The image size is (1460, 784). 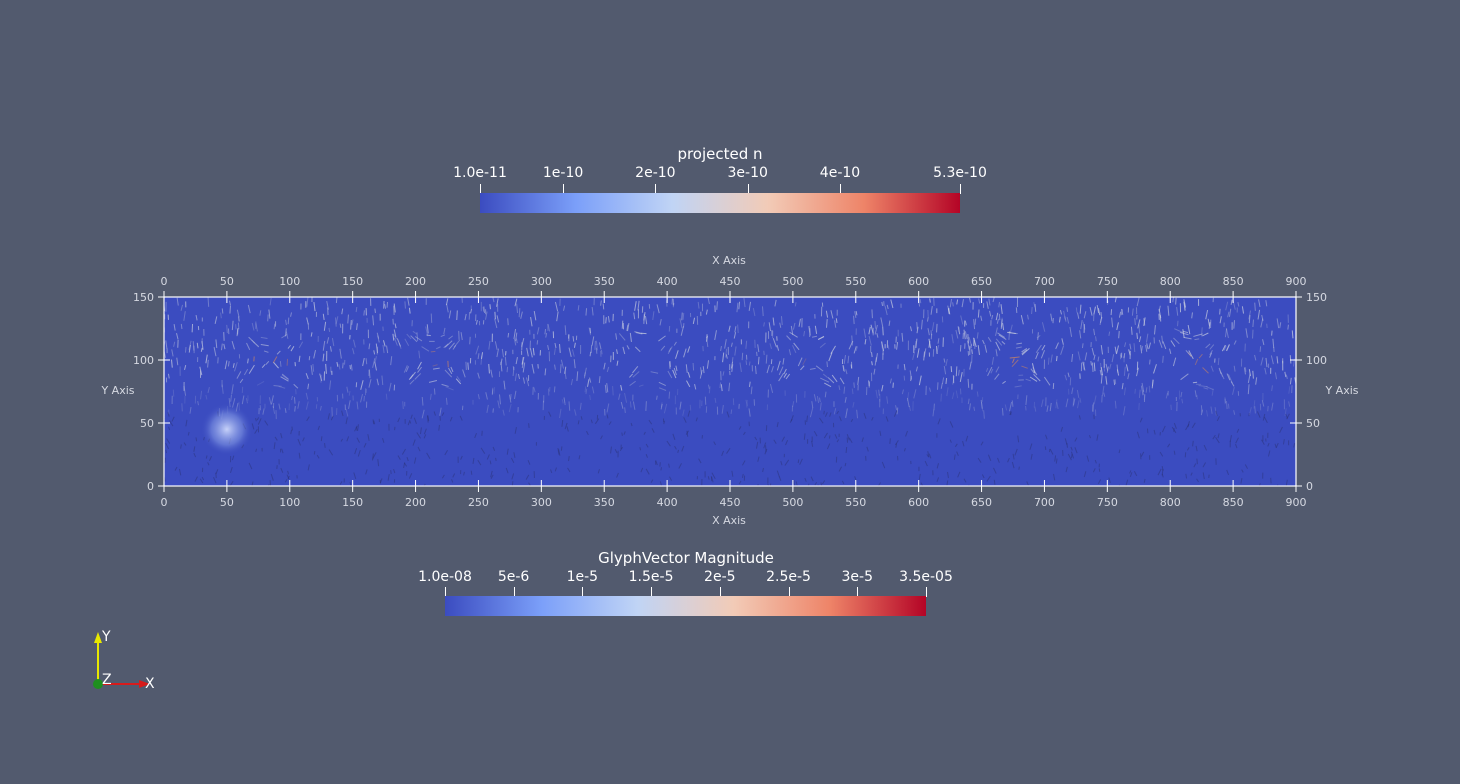 What do you see at coordinates (445, 577) in the screenshot?
I see `colorbar-tick-label: 1.0e-08` at bounding box center [445, 577].